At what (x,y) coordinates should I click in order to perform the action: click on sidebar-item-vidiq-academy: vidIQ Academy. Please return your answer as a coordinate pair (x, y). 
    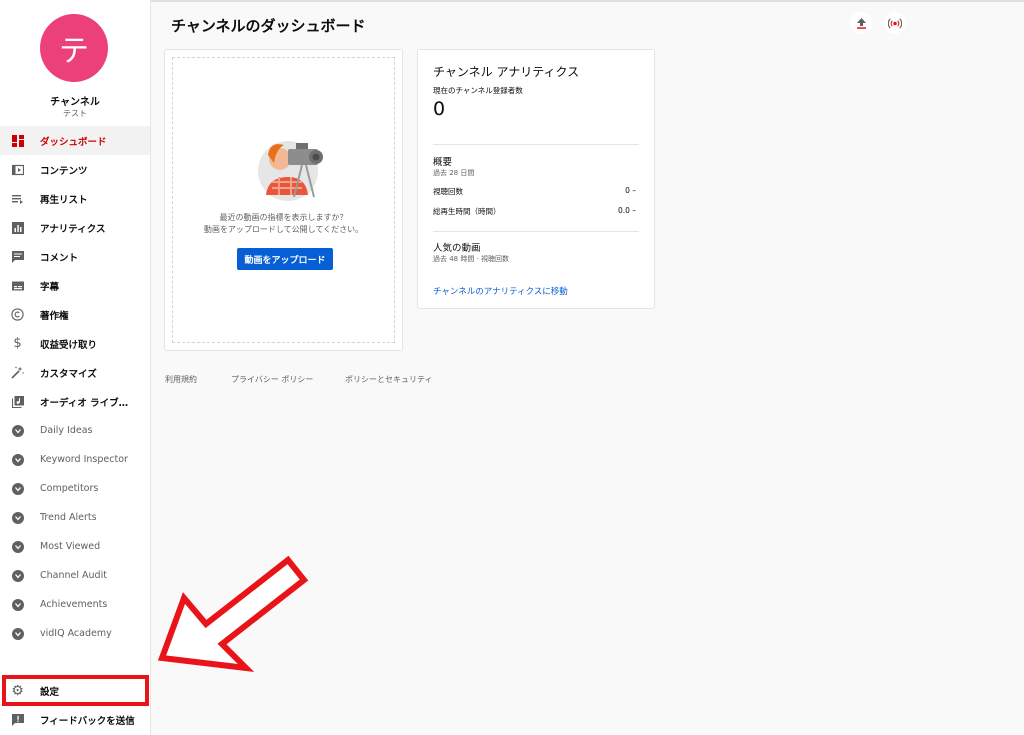
    Looking at the image, I should click on (75, 633).